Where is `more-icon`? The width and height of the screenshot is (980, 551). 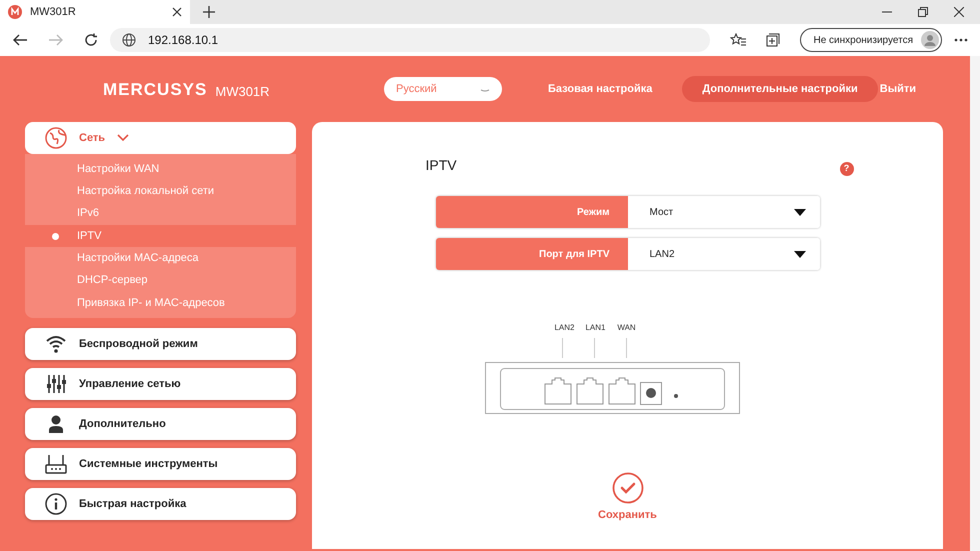
more-icon is located at coordinates (961, 40).